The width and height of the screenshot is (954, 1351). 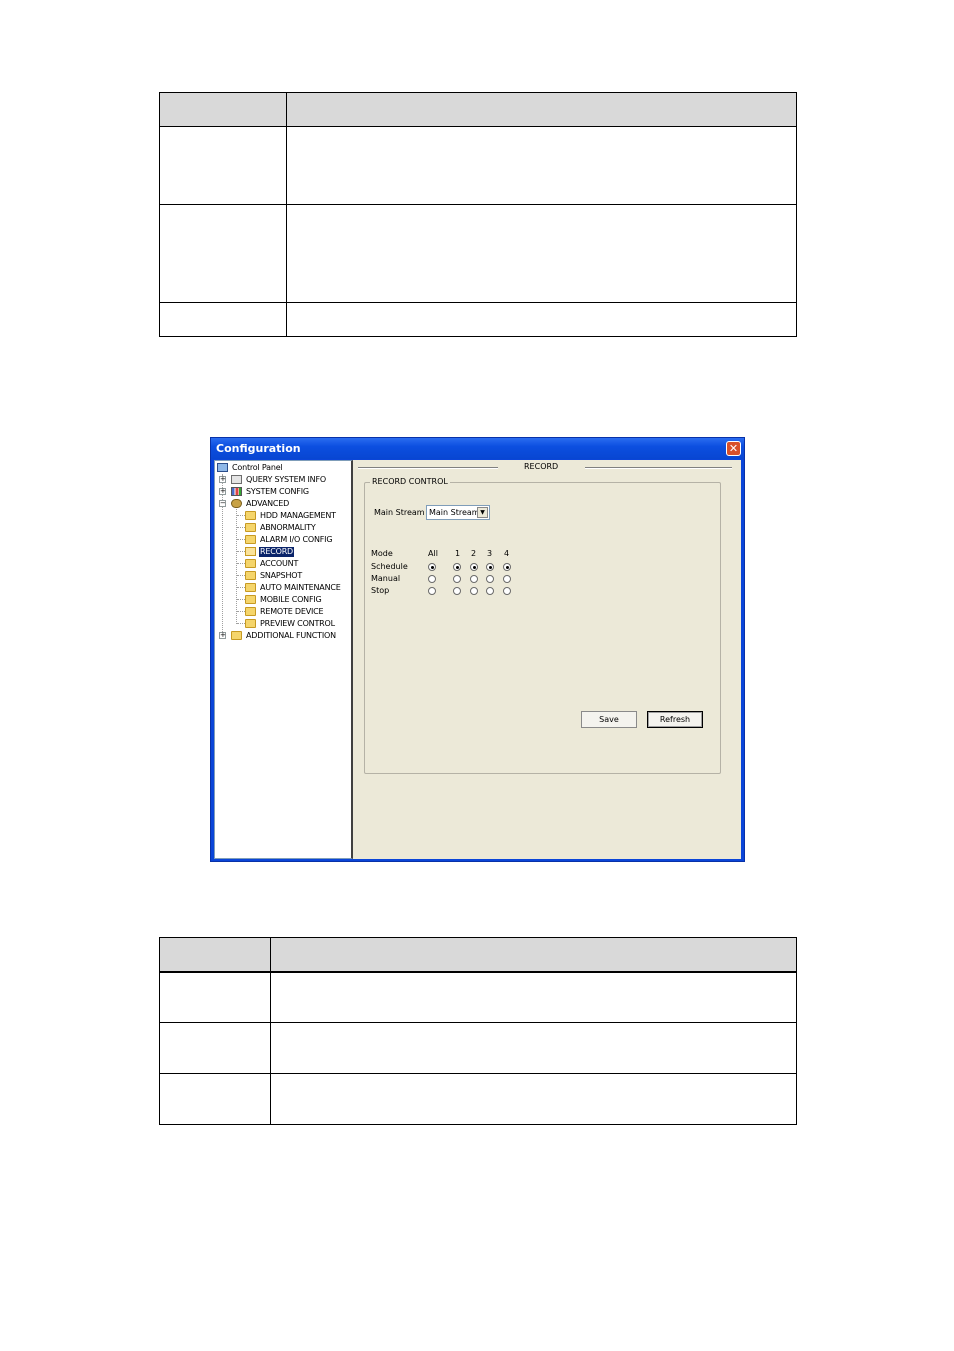 I want to click on tree-item-preview-control: PREVIEW CONTROL, so click(x=290, y=623).